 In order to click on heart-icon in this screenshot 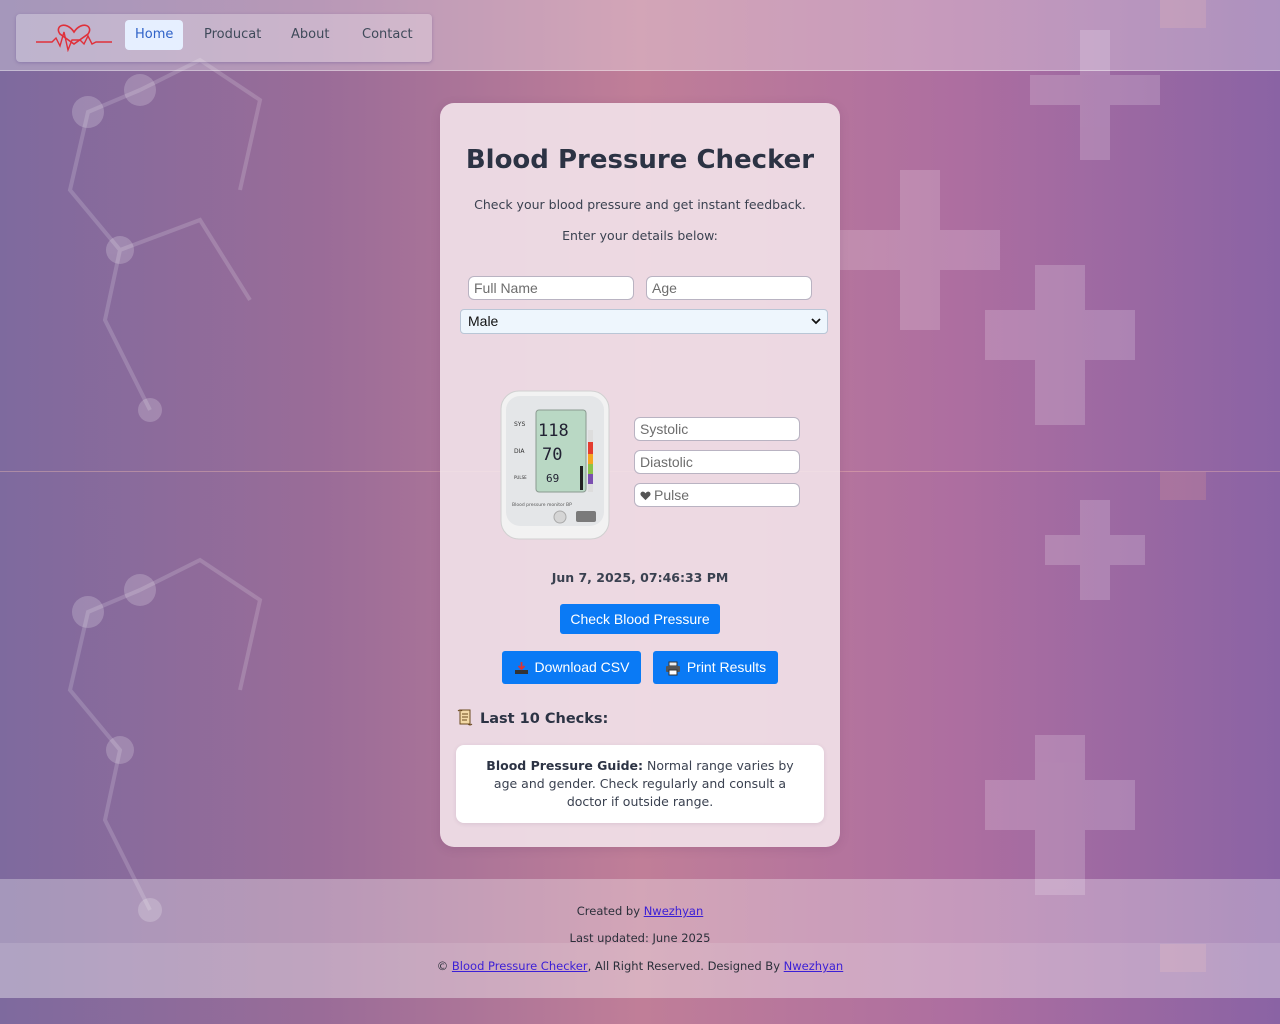, I will do `click(645, 496)`.